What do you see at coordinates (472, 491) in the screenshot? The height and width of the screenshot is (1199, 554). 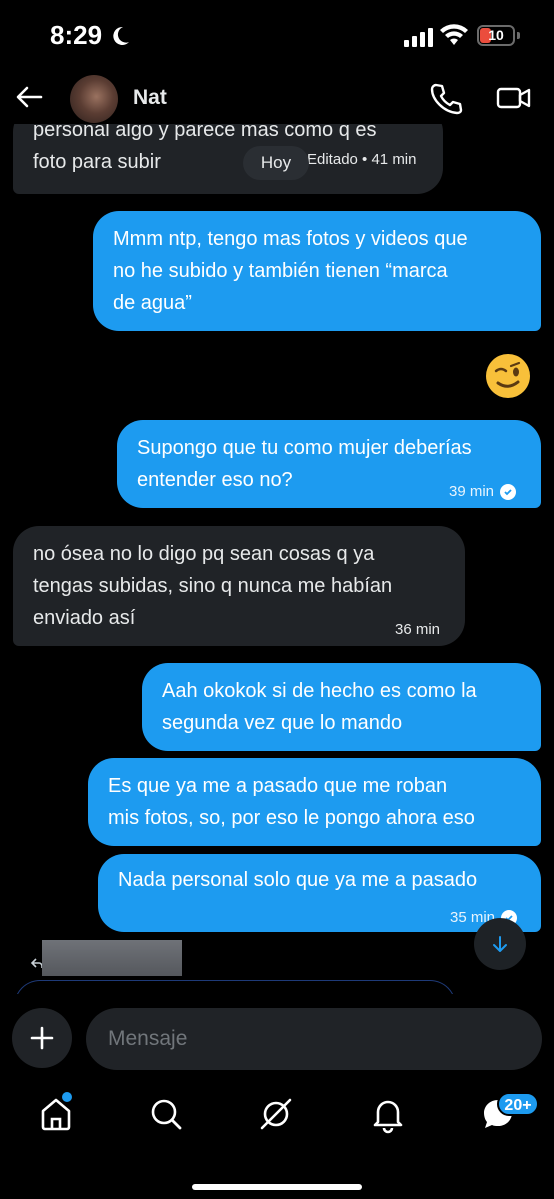 I see `message-timestamp: 39 min` at bounding box center [472, 491].